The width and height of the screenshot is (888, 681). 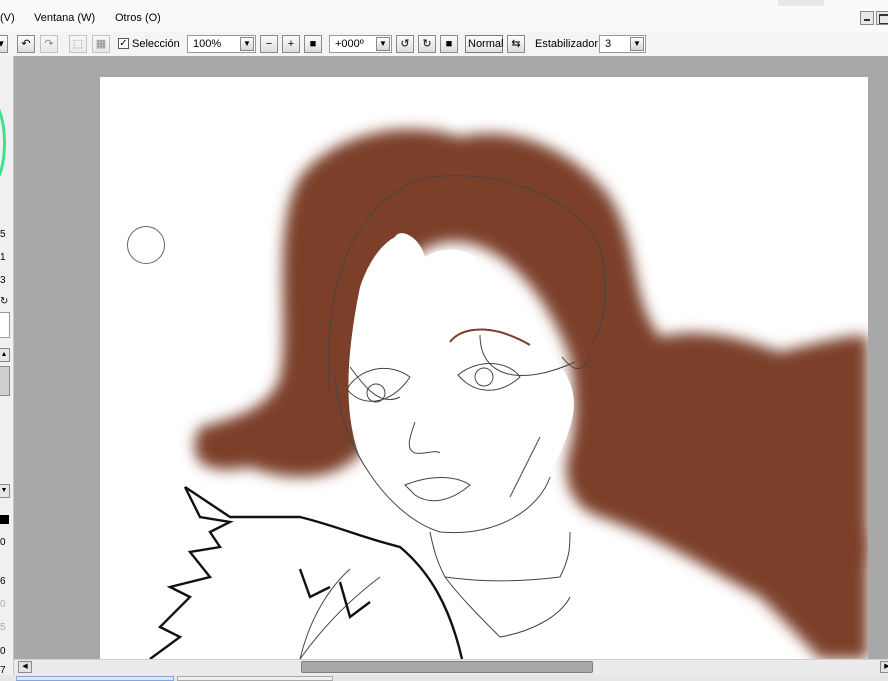 I want to click on brush-cursor-circle, so click(x=146, y=245).